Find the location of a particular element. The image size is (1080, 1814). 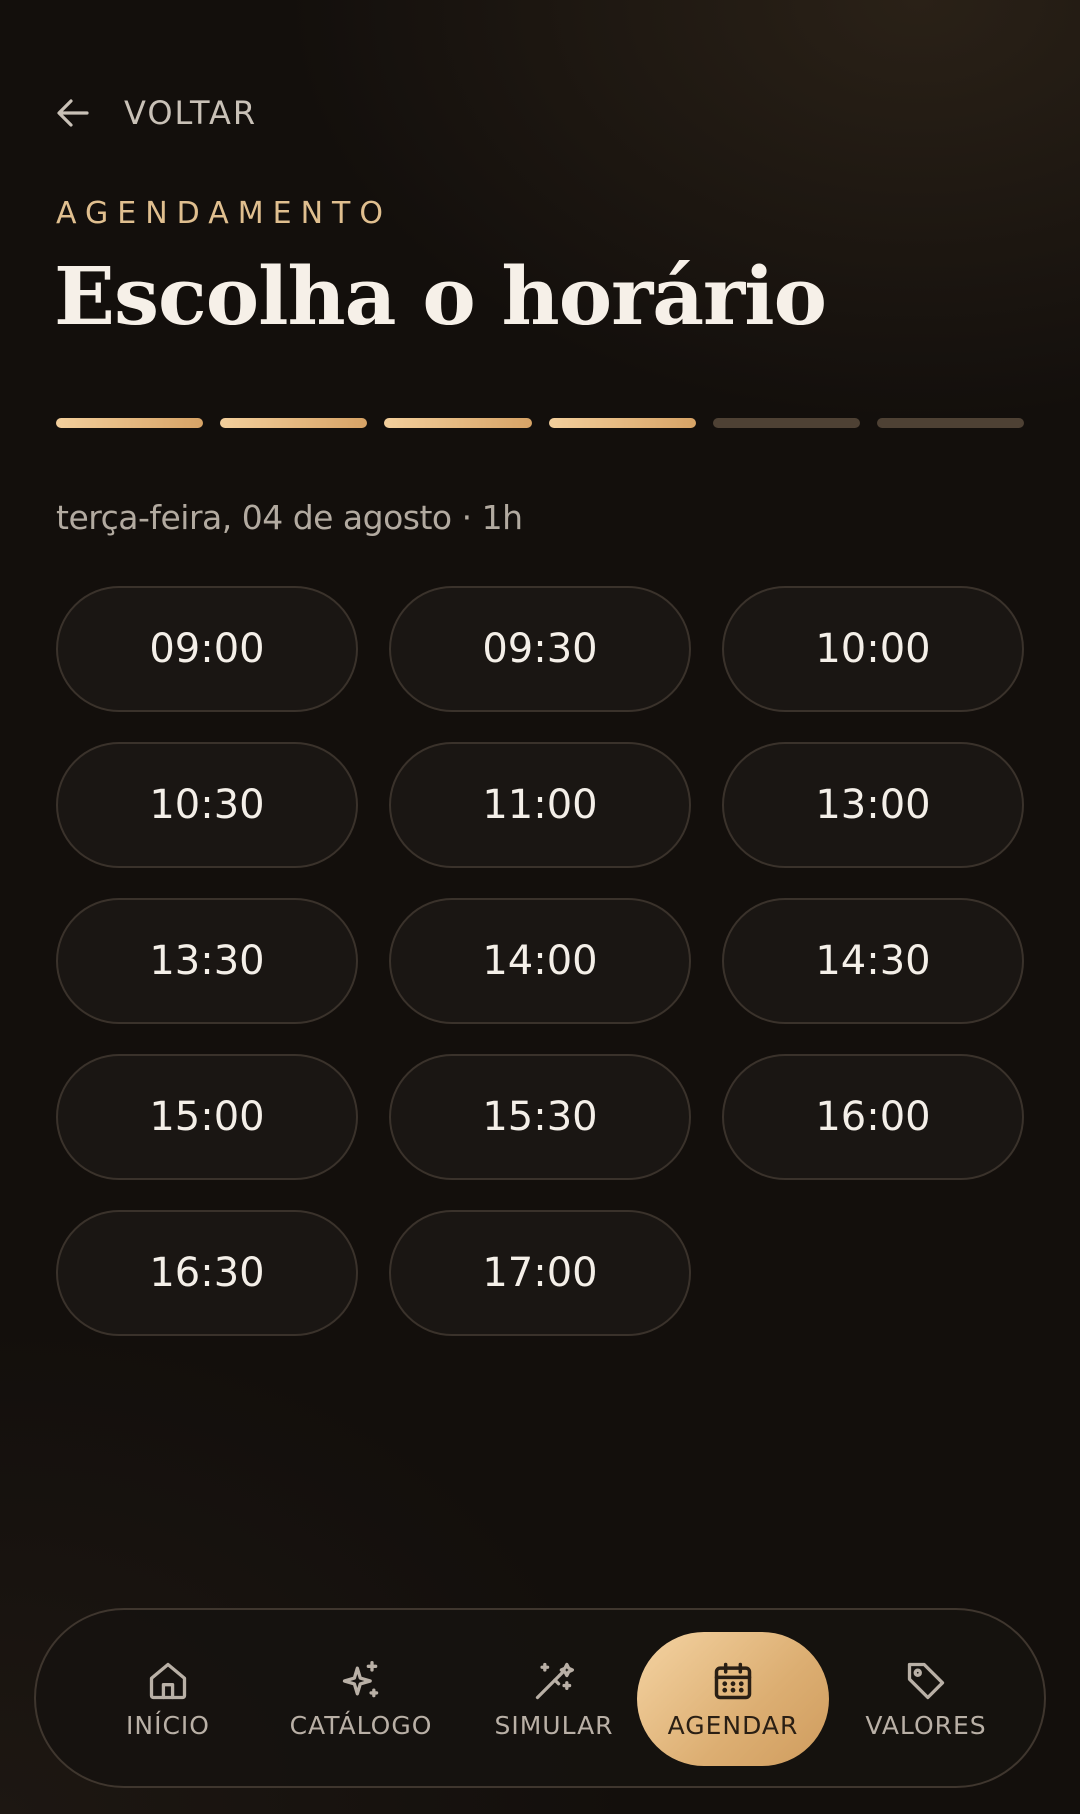

time-slot-button: 11:00 is located at coordinates (540, 805).